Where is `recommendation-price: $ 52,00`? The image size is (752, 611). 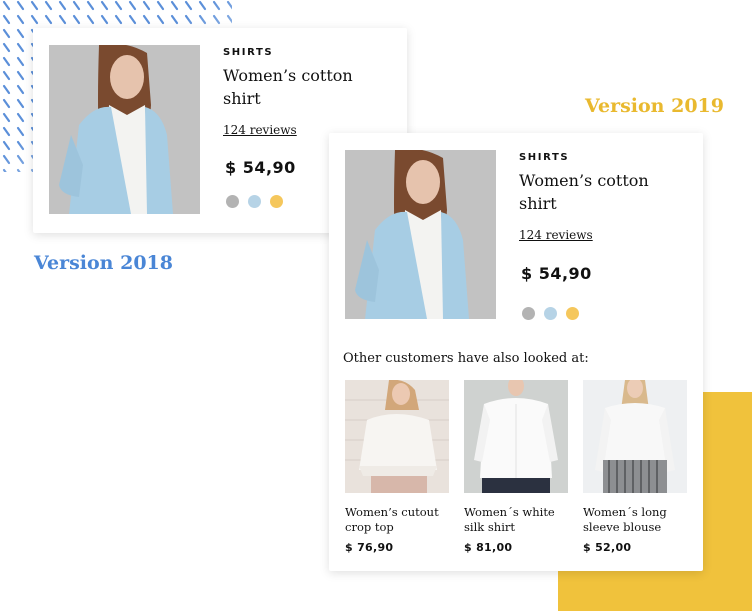
recommendation-price: $ 52,00 is located at coordinates (607, 547).